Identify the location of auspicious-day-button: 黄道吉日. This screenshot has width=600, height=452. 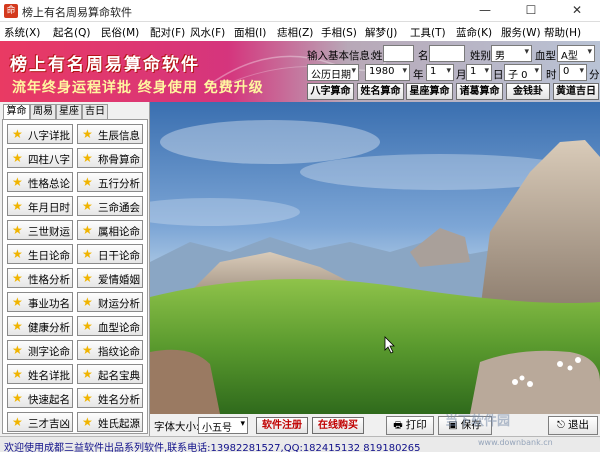
(576, 91).